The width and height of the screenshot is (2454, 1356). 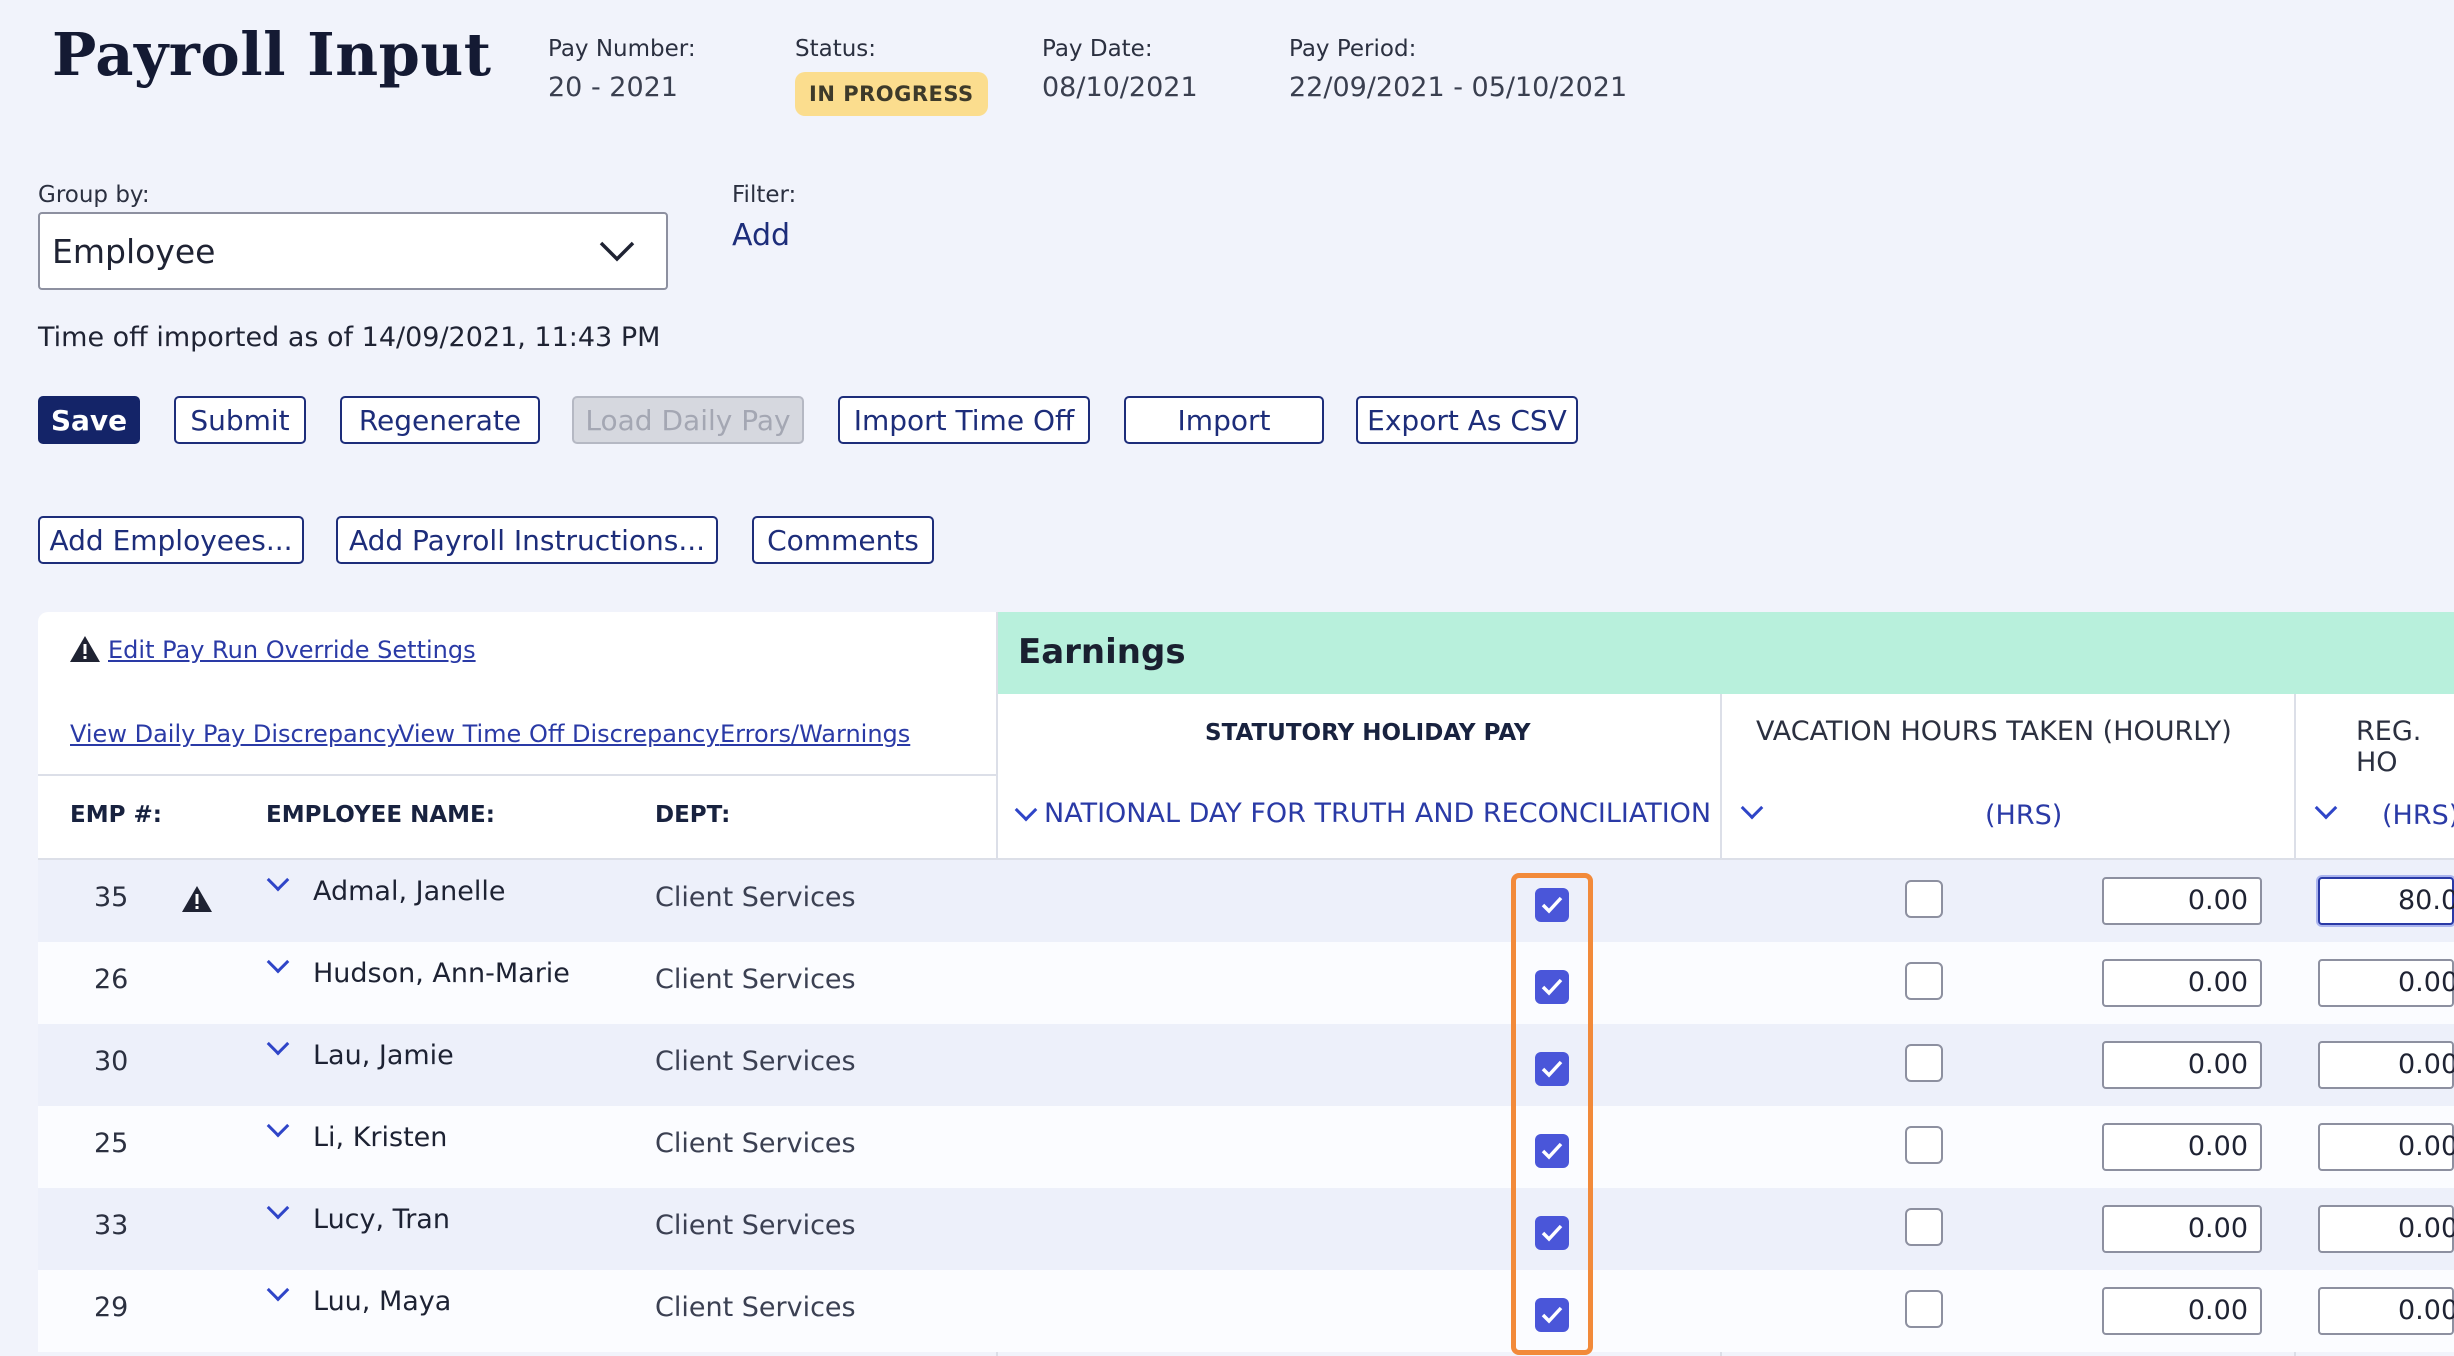 I want to click on emp-number: 25, so click(x=111, y=1143).